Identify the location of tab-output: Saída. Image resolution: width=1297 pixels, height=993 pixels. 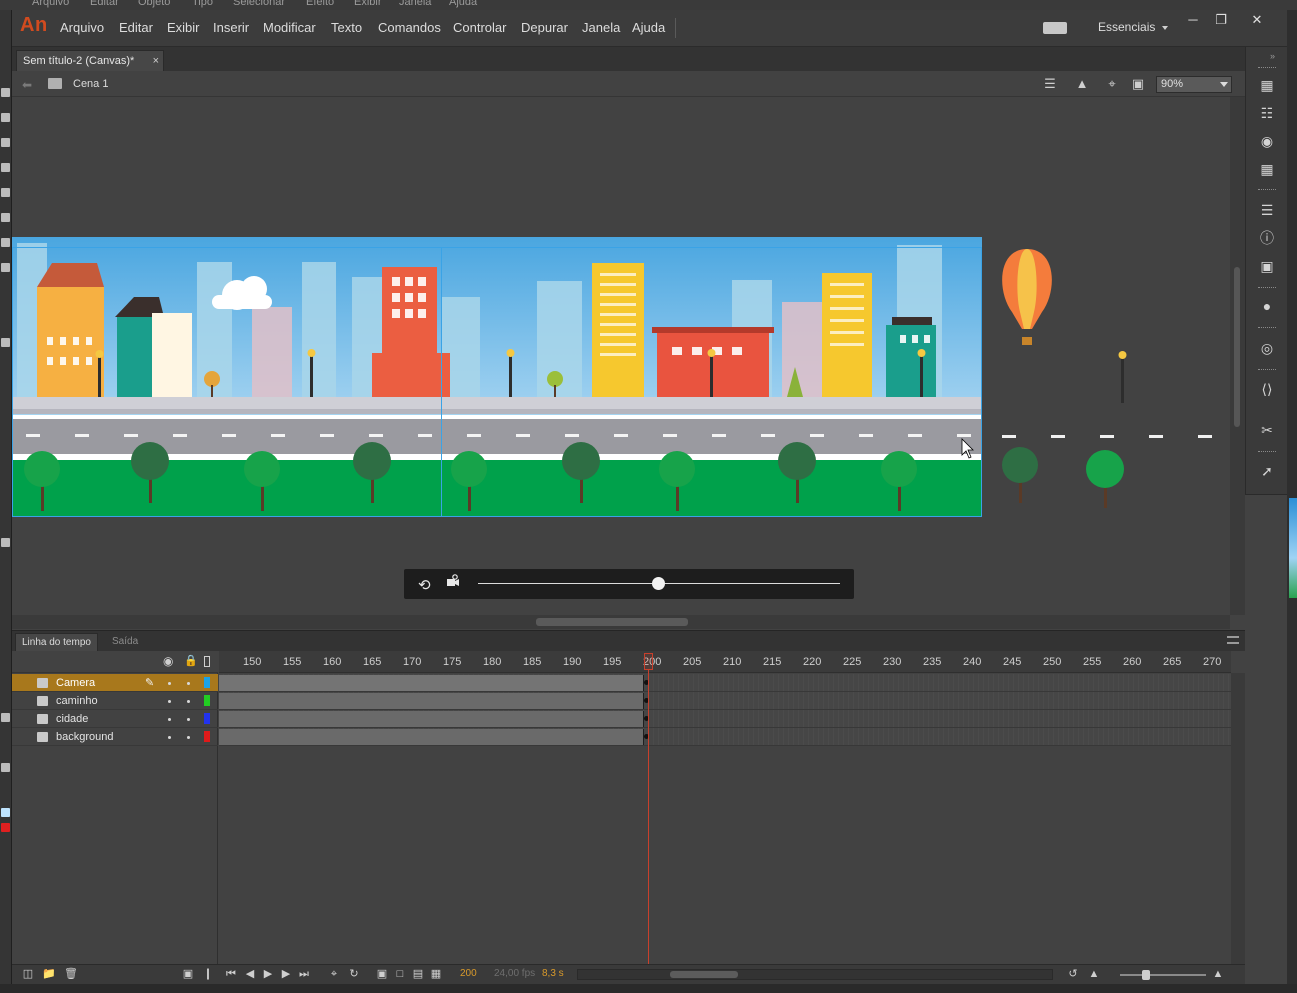
(125, 641).